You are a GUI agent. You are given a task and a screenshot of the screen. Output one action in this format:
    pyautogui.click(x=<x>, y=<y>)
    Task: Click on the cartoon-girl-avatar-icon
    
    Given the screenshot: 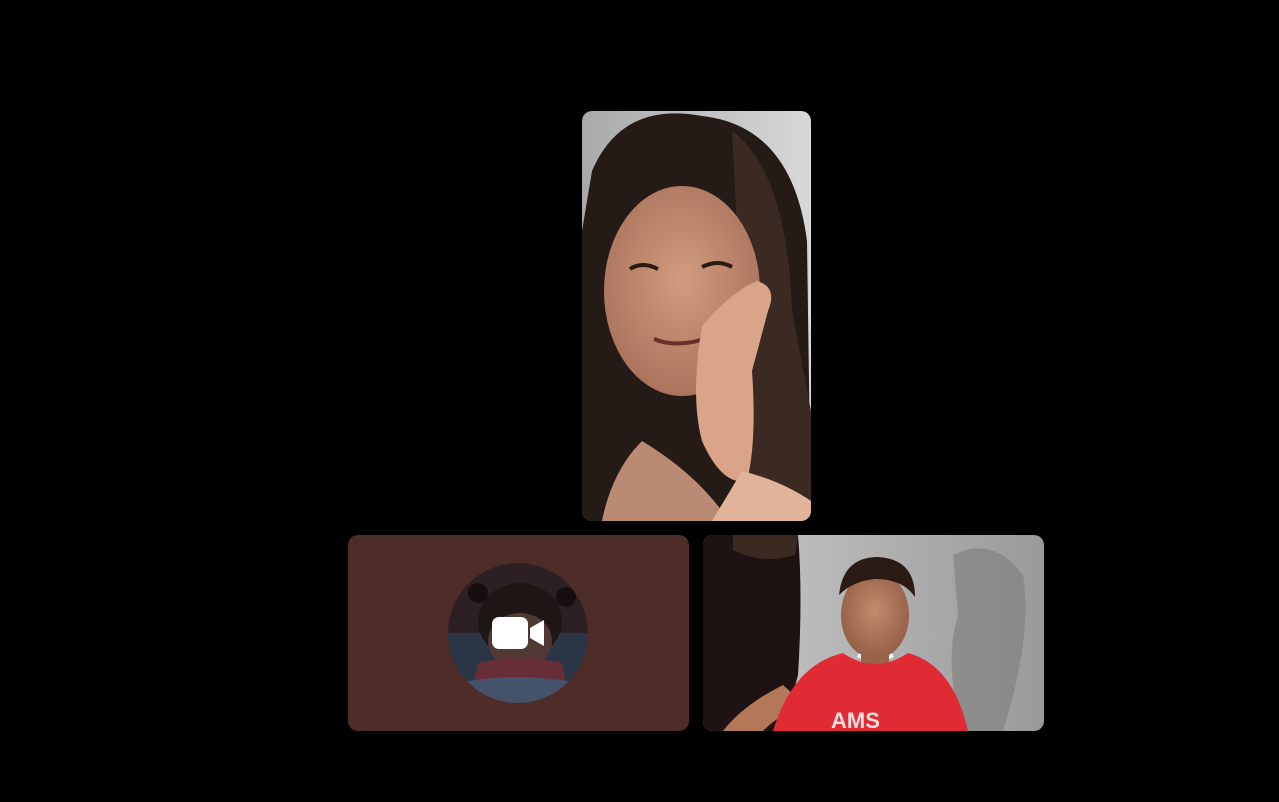 What is the action you would take?
    pyautogui.click(x=518, y=633)
    